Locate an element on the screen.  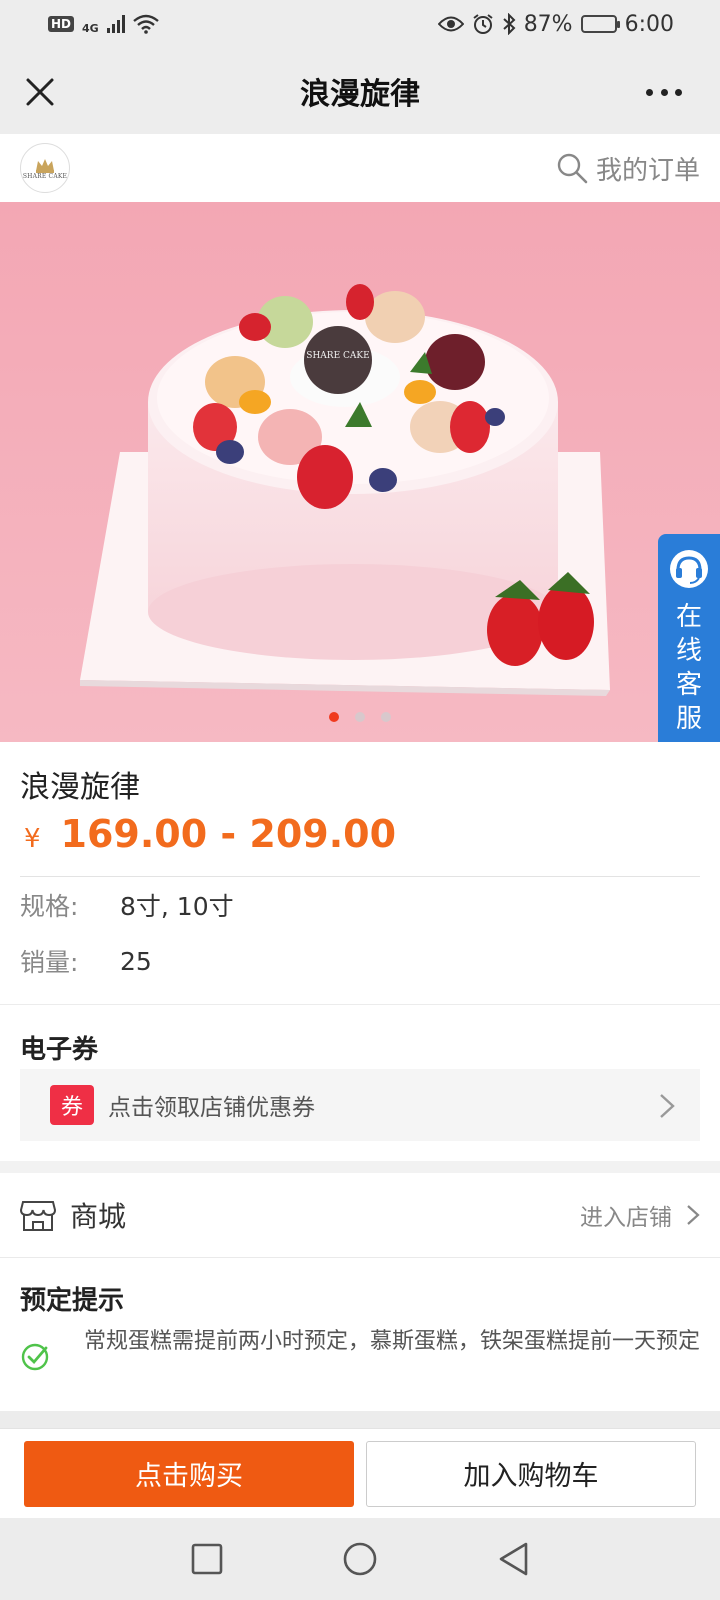
logo-text: SHARE CAKE is located at coordinates (45, 176).